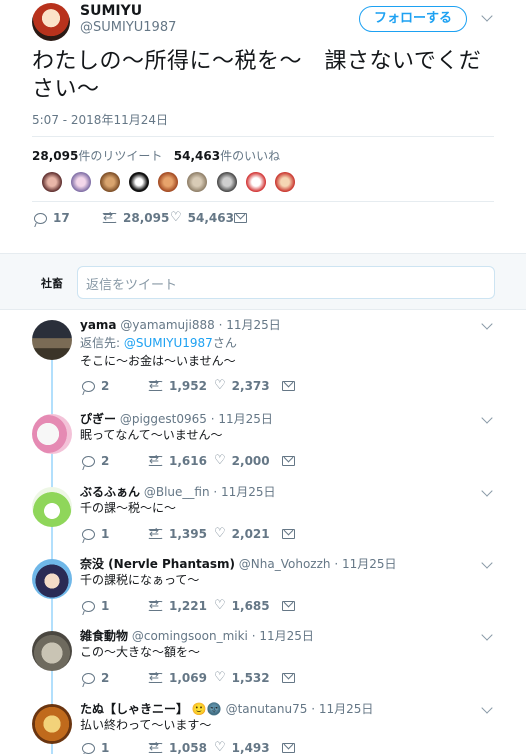 The width and height of the screenshot is (526, 754). What do you see at coordinates (51, 22) in the screenshot?
I see `author-avatar` at bounding box center [51, 22].